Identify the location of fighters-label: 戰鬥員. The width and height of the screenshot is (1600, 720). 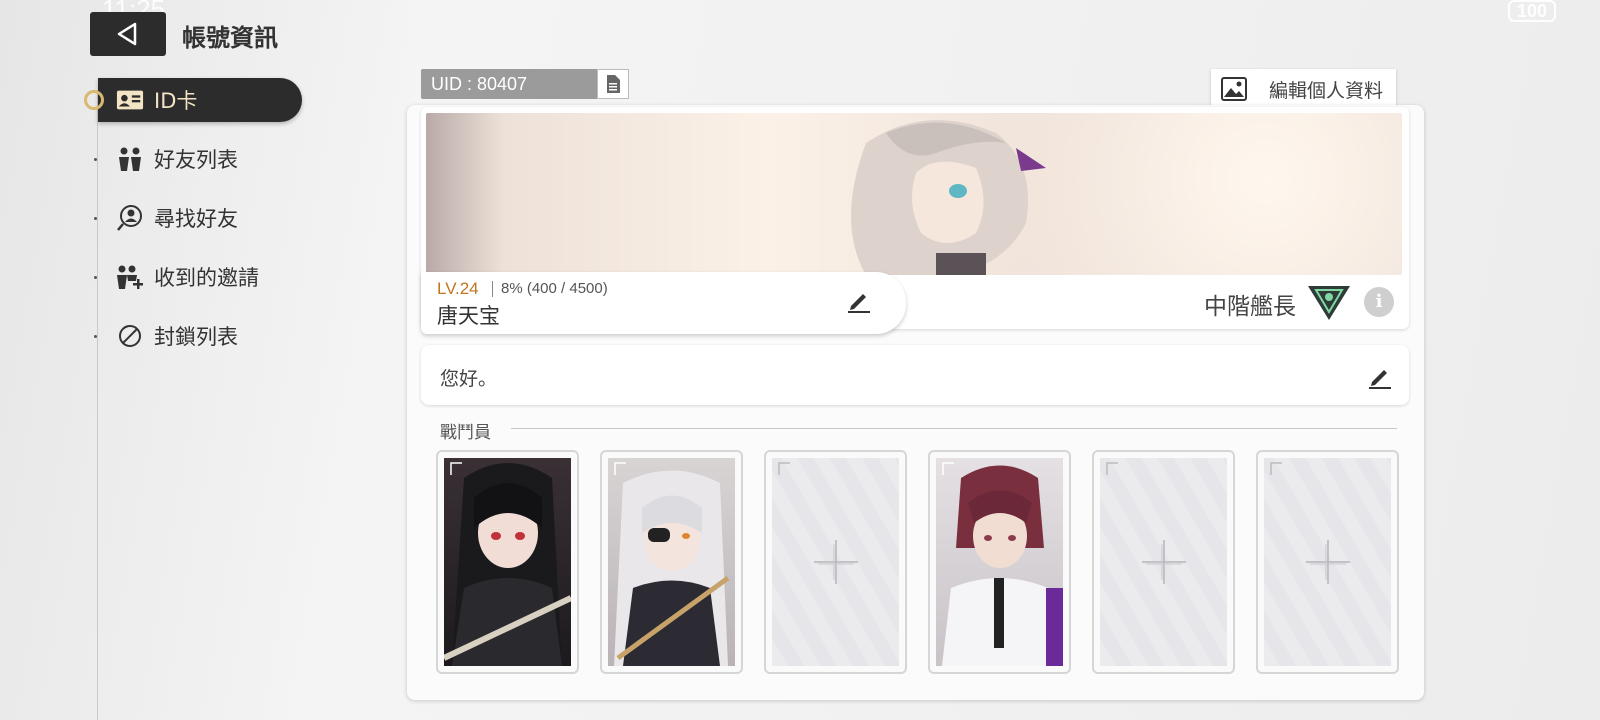
(465, 433).